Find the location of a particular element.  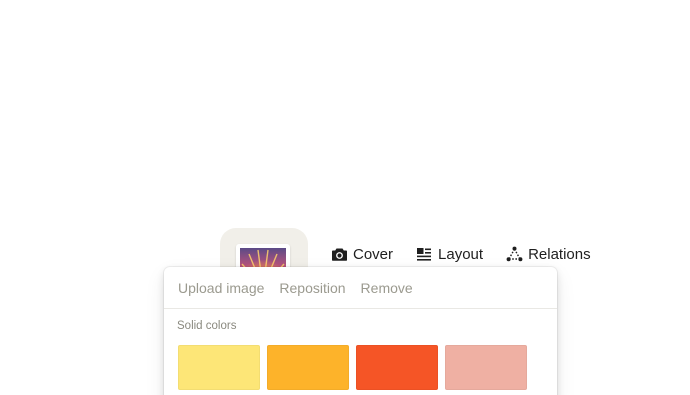

relations-button: Relations is located at coordinates (548, 254).